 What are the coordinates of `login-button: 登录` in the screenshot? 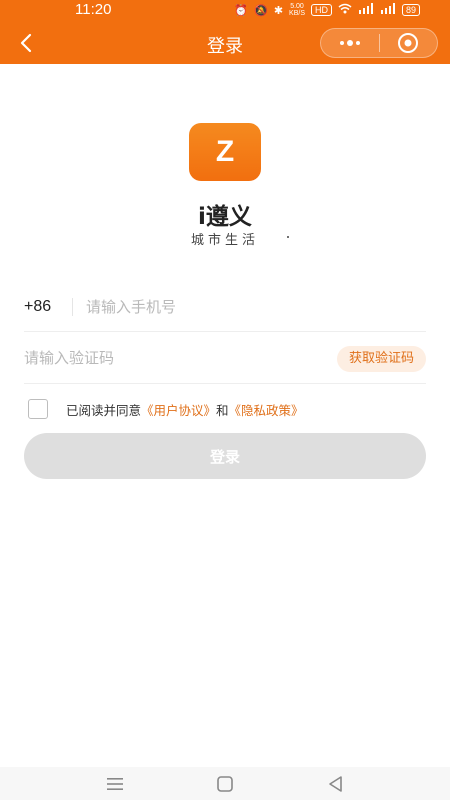 It's located at (225, 456).